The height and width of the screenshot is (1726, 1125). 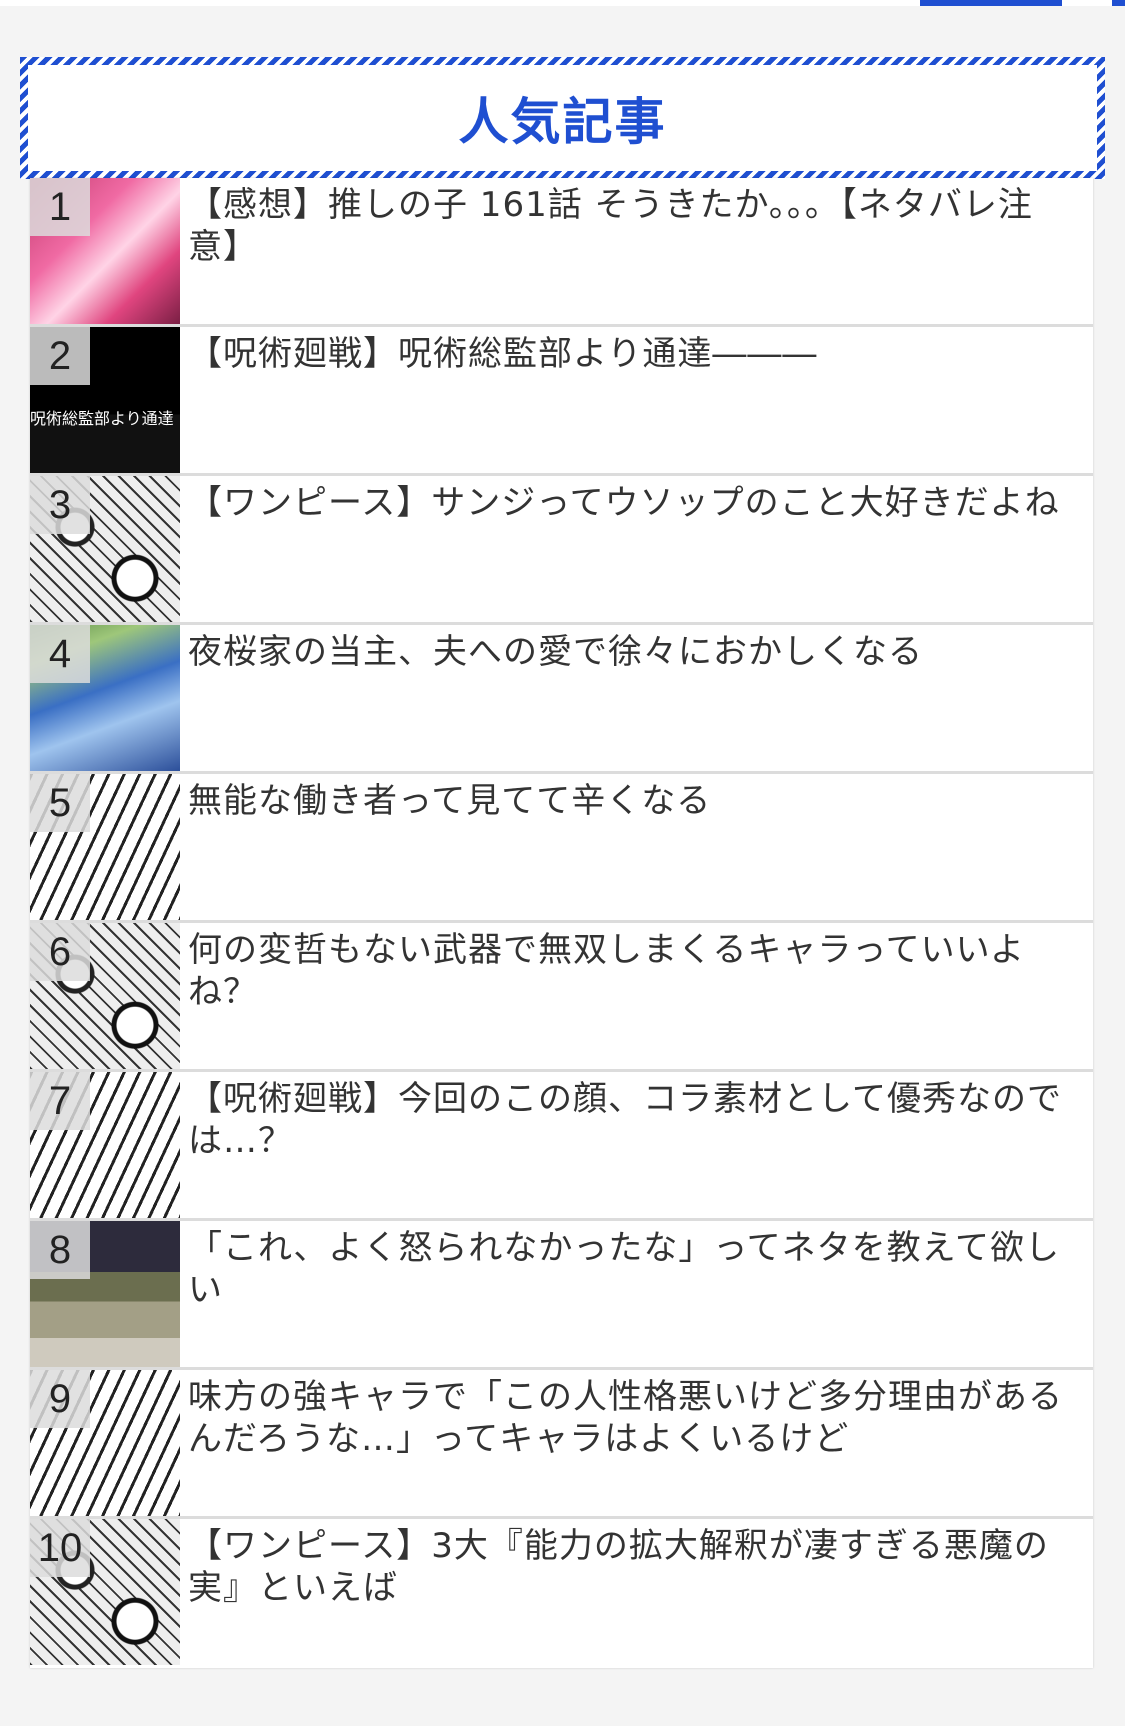 I want to click on article-title-link: 【感想】推しの子 161話 そうきたか。。。【ネタバレ注意】, so click(x=634, y=226).